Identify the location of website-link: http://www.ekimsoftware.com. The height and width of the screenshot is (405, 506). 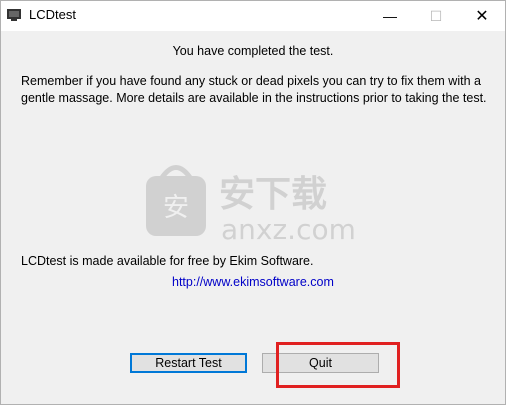
(253, 282).